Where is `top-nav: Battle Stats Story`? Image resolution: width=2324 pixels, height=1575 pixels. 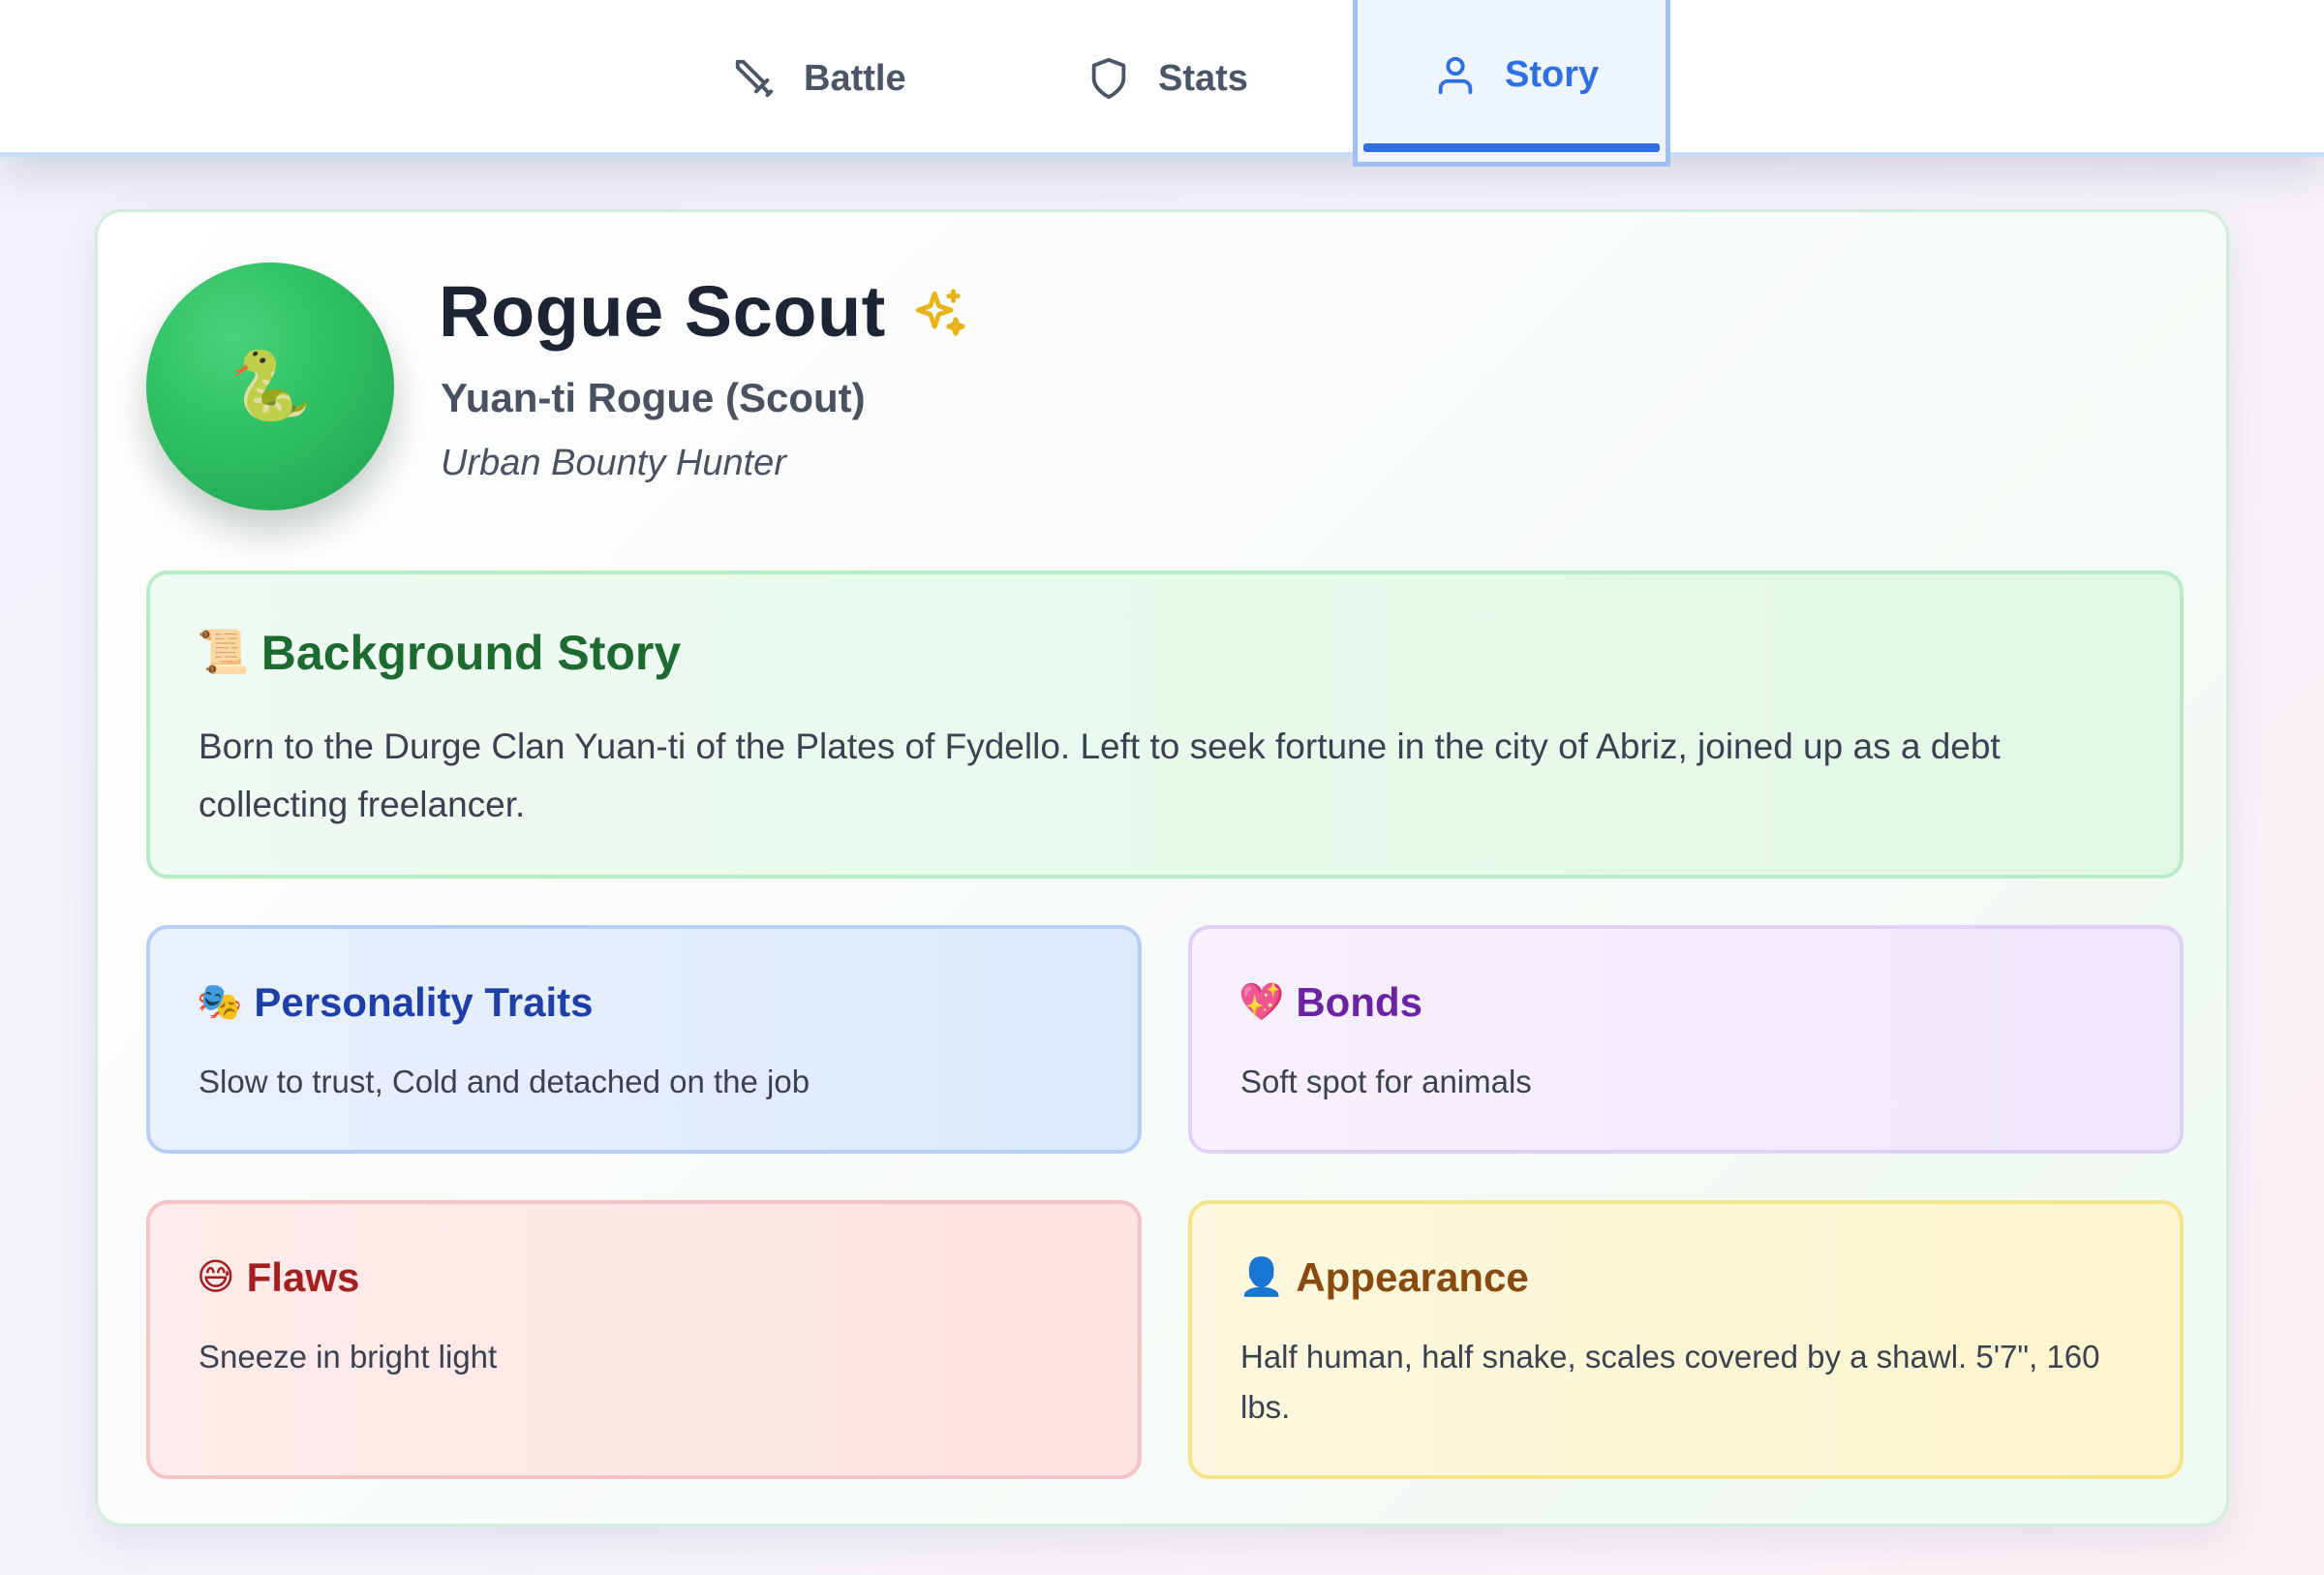
top-nav: Battle Stats Story is located at coordinates (1162, 83).